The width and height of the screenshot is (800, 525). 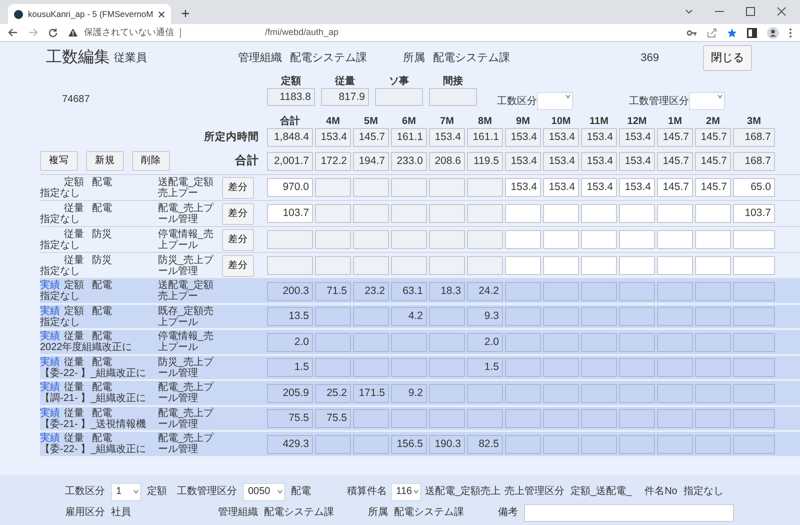 What do you see at coordinates (345, 97) in the screenshot?
I see `value-field: 817.9` at bounding box center [345, 97].